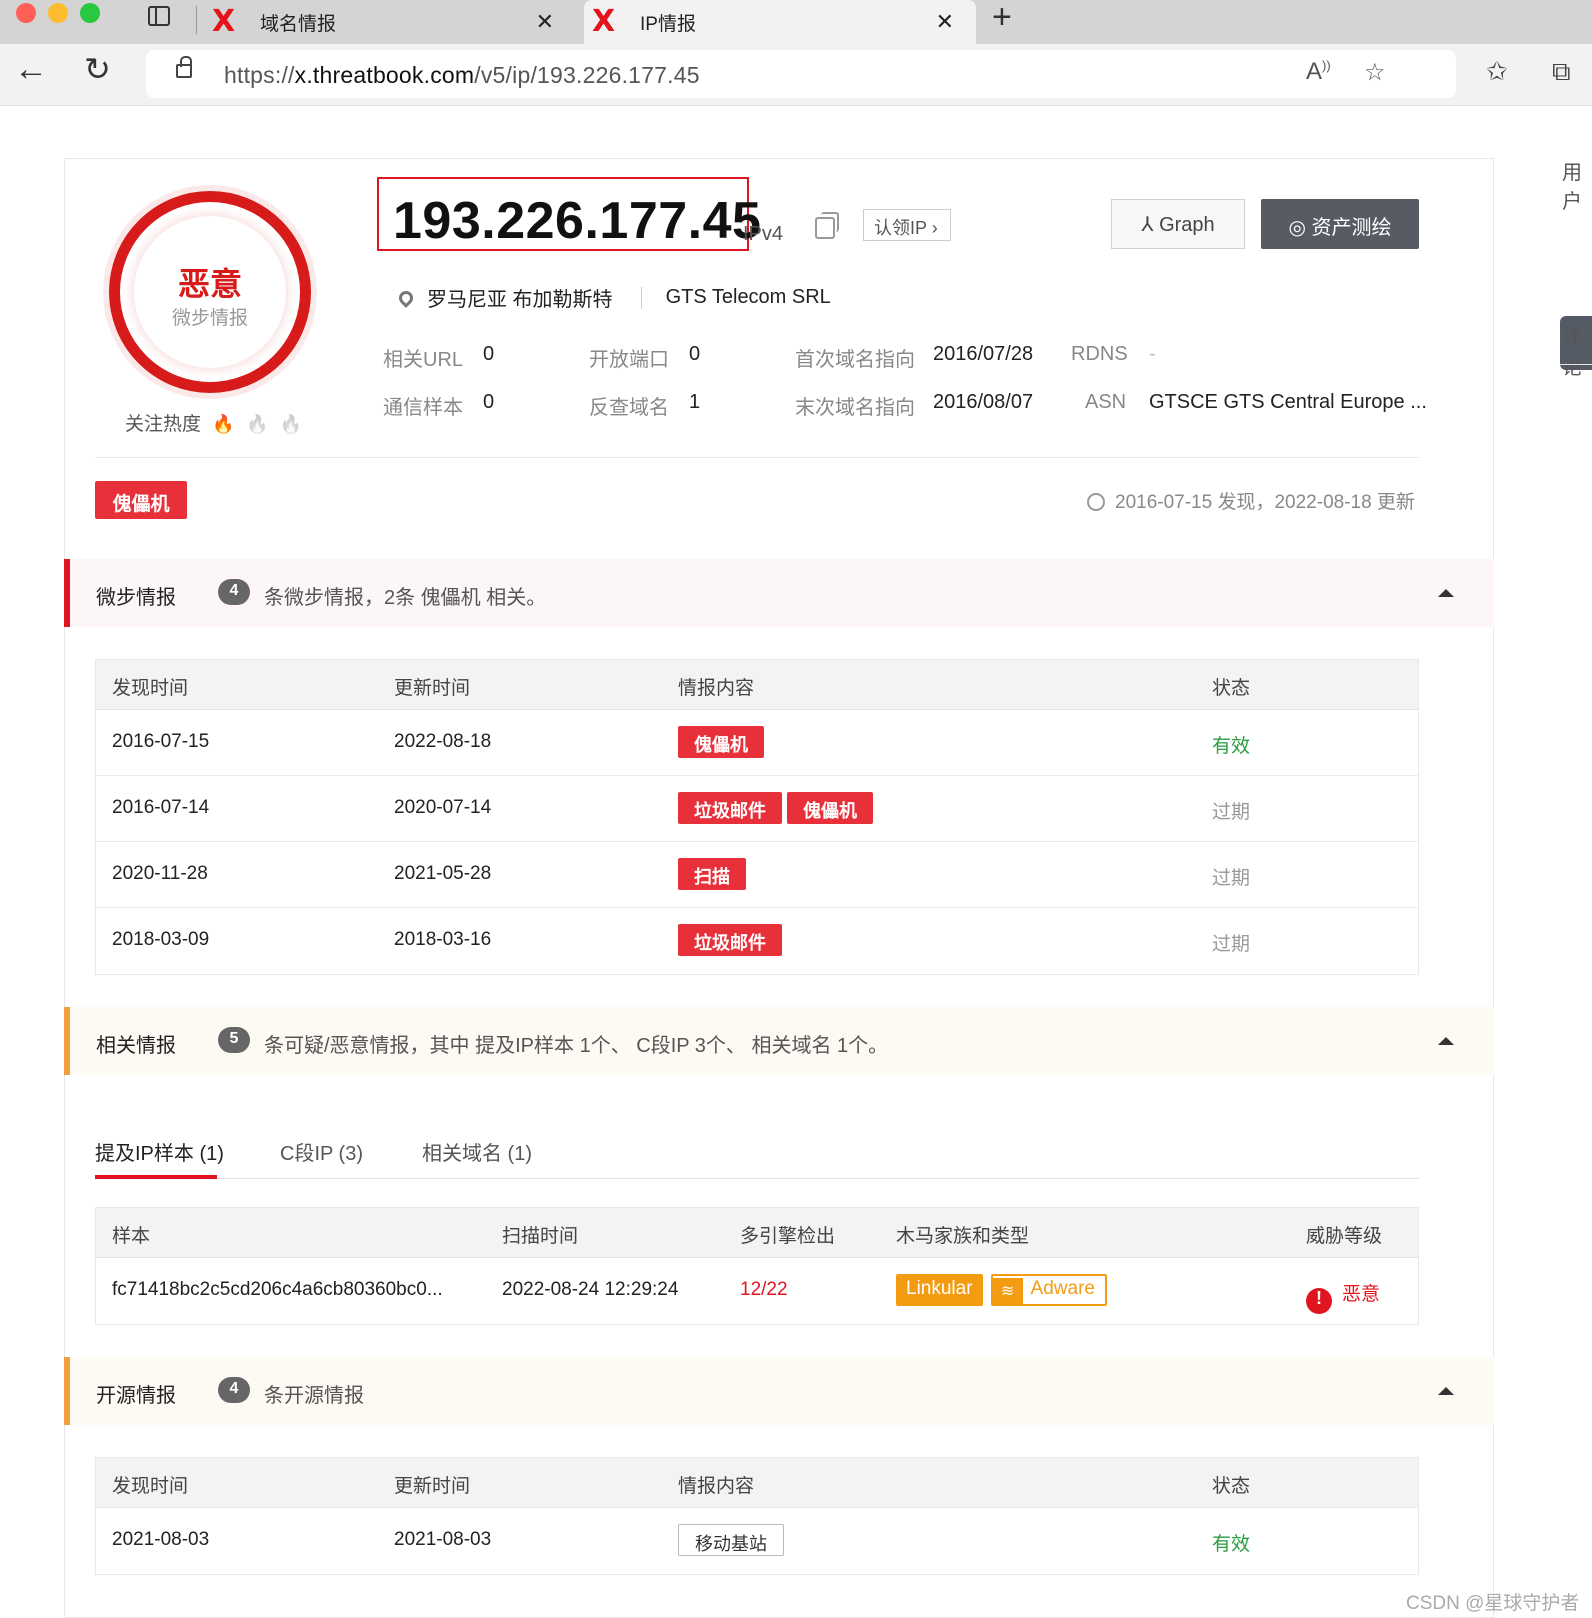 The image size is (1592, 1618). Describe the element at coordinates (716, 1486) in the screenshot. I see `column-header: 情报内容` at that location.